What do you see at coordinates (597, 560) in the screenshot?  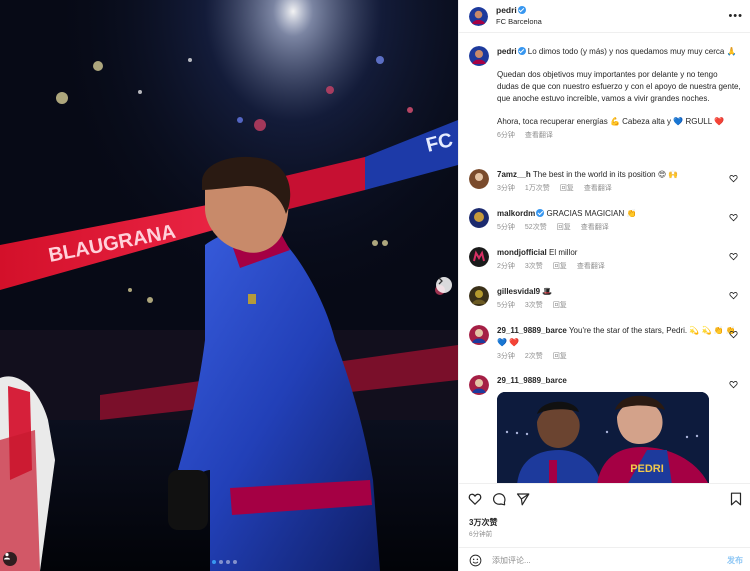 I see `comment-input` at bounding box center [597, 560].